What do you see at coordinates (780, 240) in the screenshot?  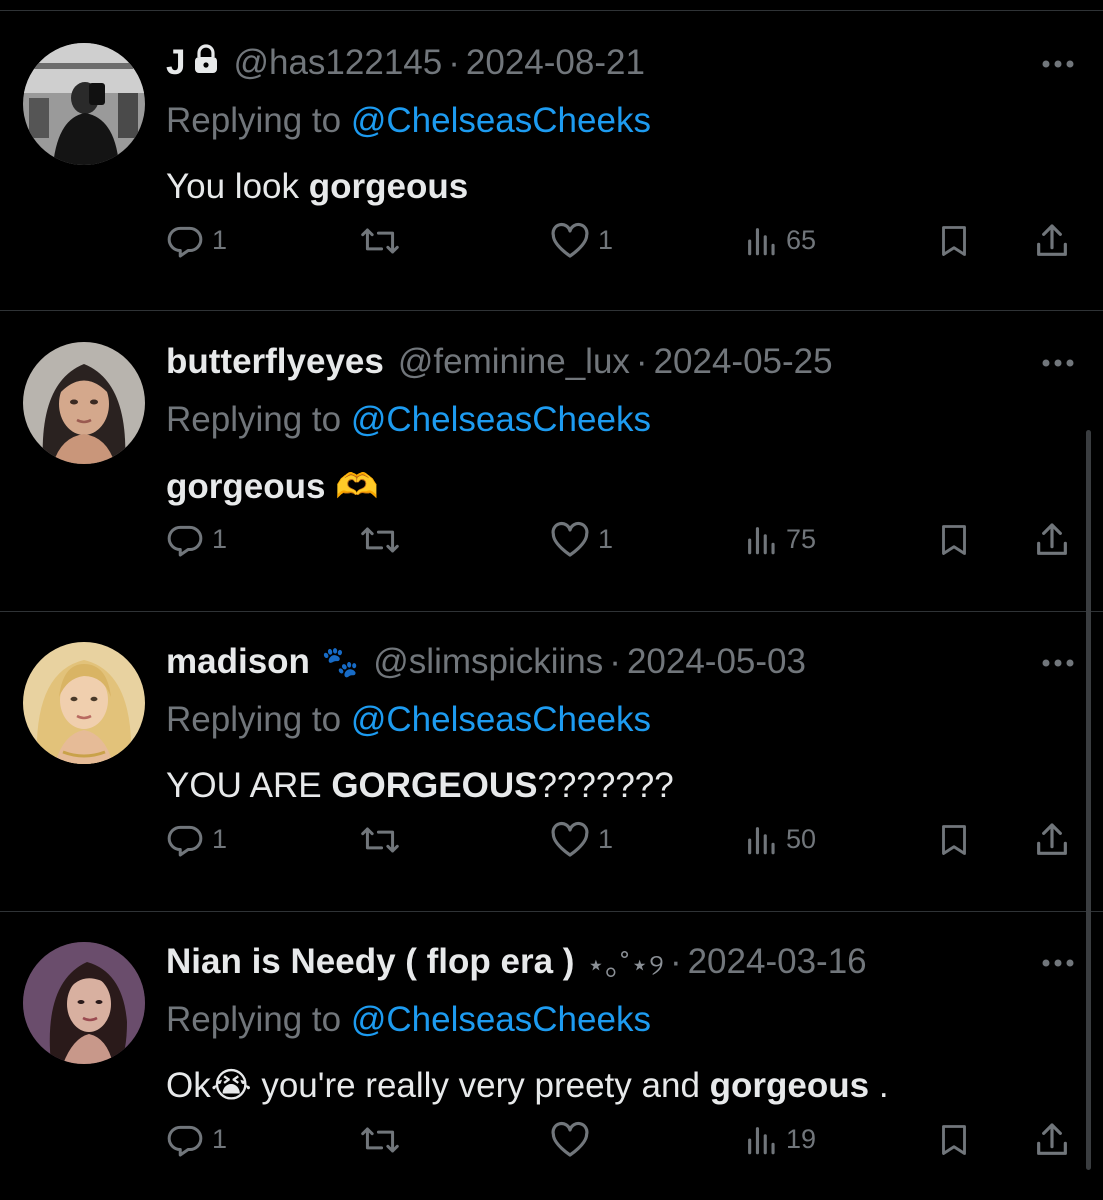 I see `views-button: 65` at bounding box center [780, 240].